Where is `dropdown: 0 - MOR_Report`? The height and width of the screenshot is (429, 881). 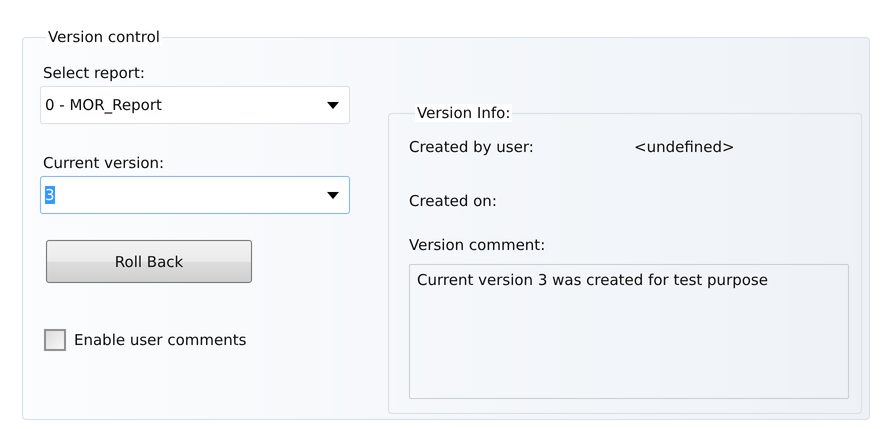 dropdown: 0 - MOR_Report is located at coordinates (195, 105).